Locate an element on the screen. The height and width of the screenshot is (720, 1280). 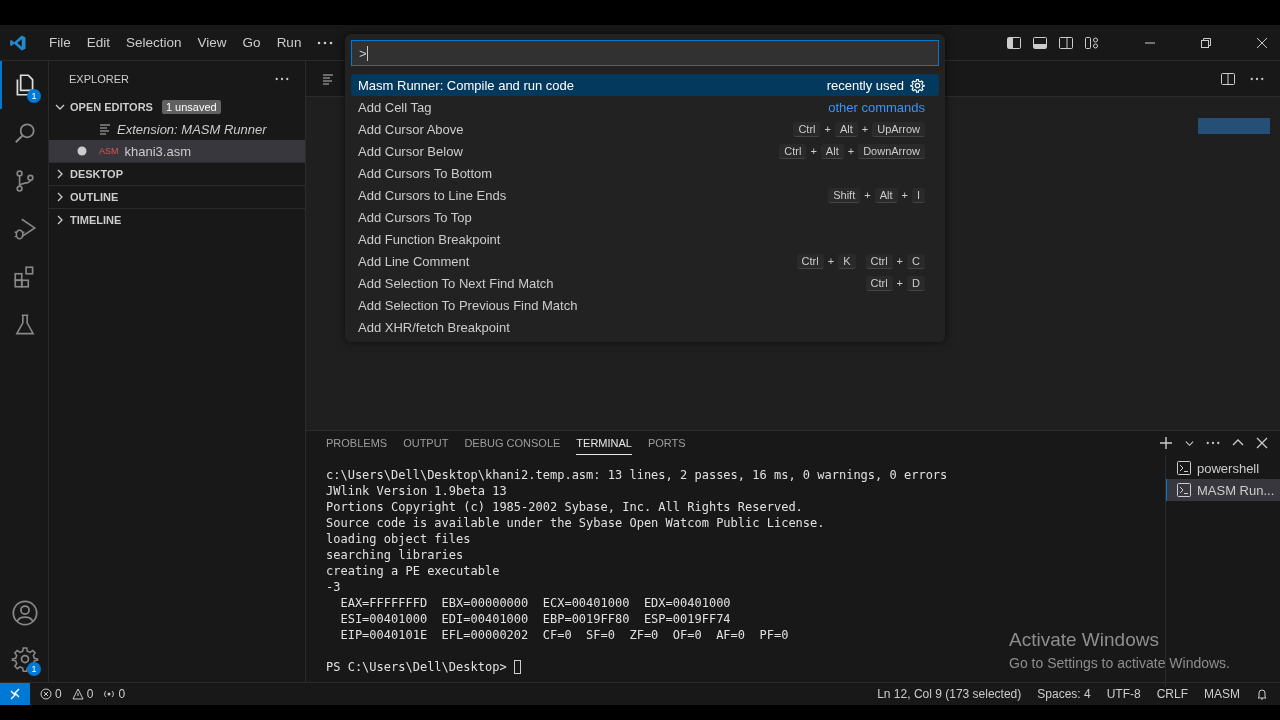
menu-item: Edit is located at coordinates (98, 42).